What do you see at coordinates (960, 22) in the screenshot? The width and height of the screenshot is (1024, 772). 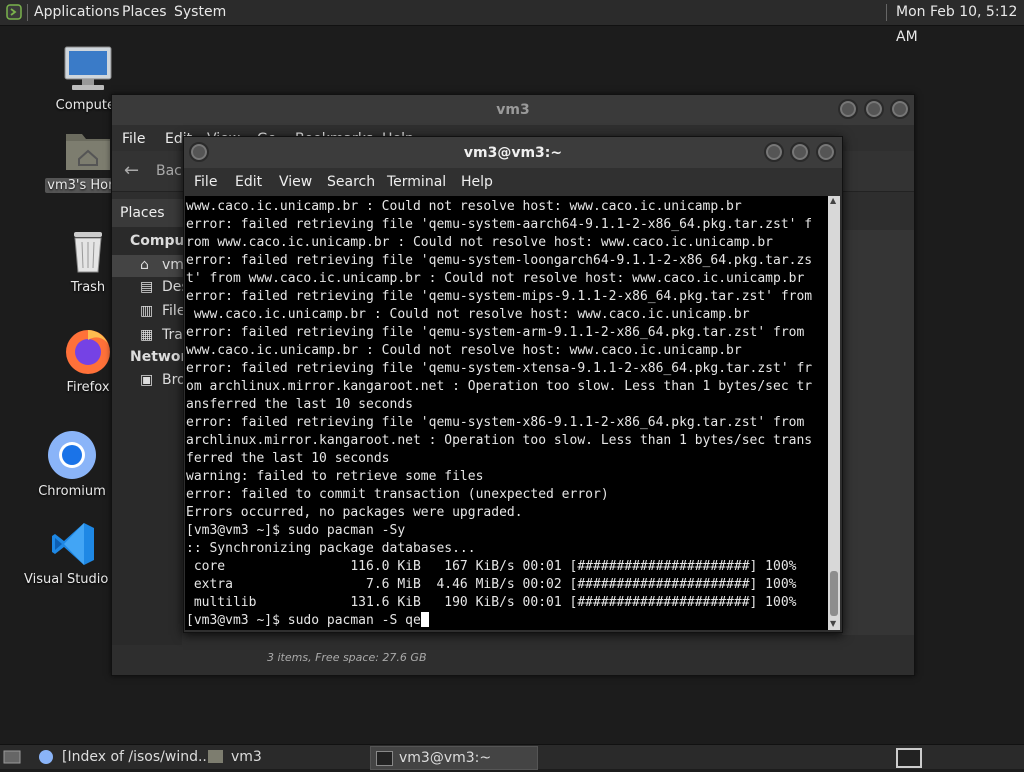 I see `clock: Mon Feb 10, 5:12 AM` at bounding box center [960, 22].